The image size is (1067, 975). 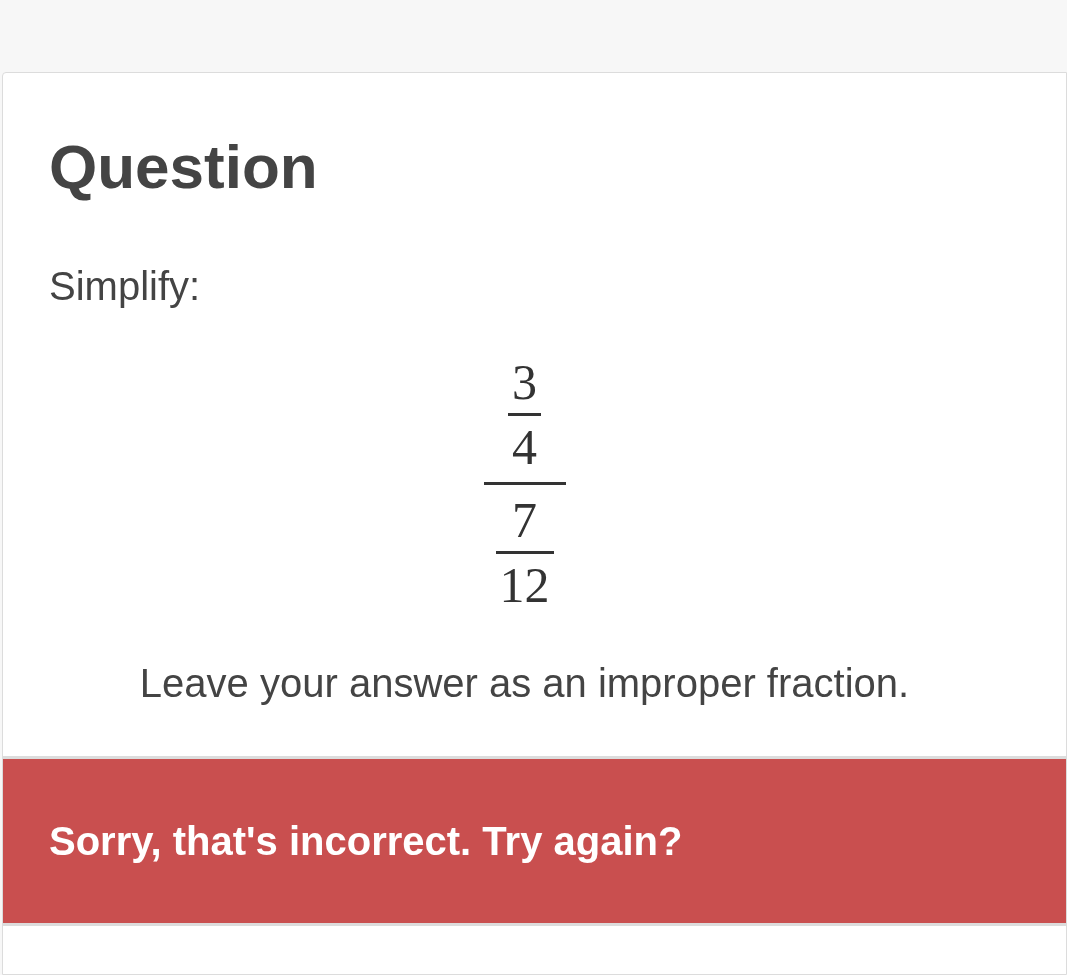 What do you see at coordinates (524, 585) in the screenshot?
I see `fraction-digit: 12` at bounding box center [524, 585].